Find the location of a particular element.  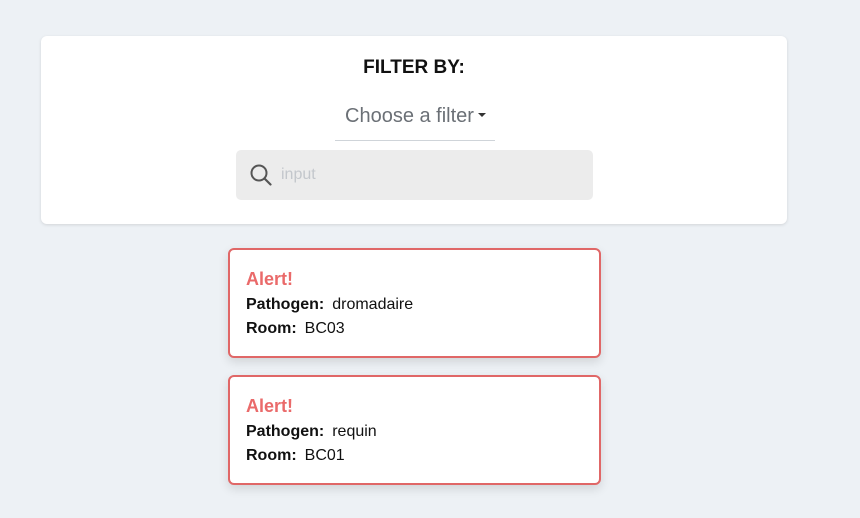

search-input is located at coordinates (431, 175).